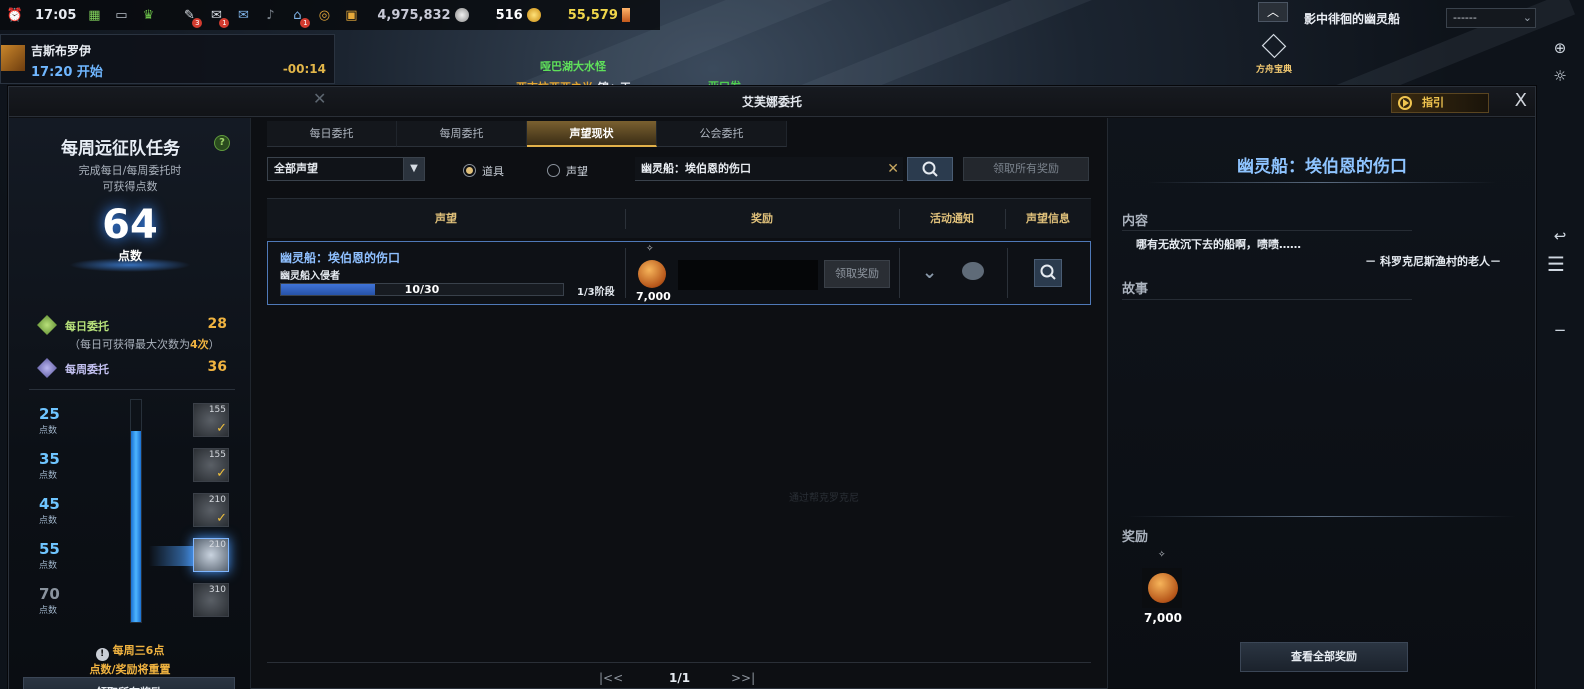 This screenshot has height=689, width=1584. Describe the element at coordinates (1560, 76) in the screenshot. I see `brightness-icon: ☼` at that location.